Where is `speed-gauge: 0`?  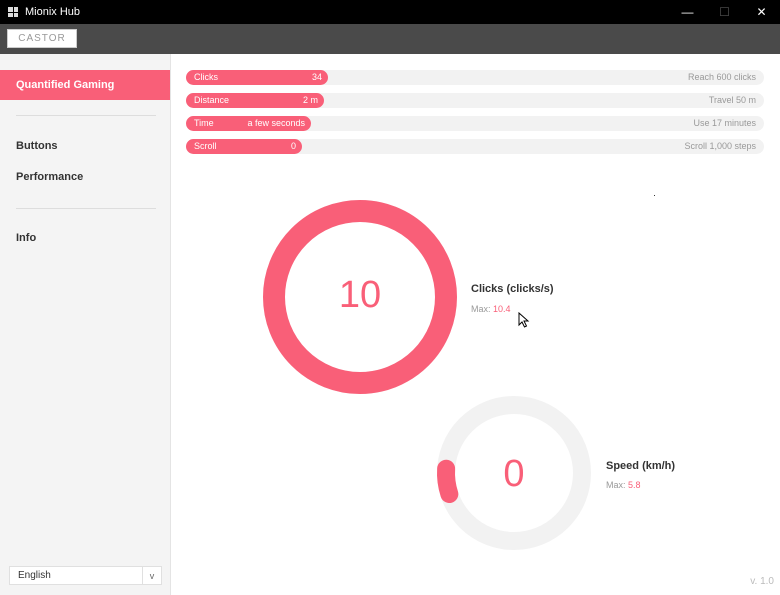 speed-gauge: 0 is located at coordinates (514, 473).